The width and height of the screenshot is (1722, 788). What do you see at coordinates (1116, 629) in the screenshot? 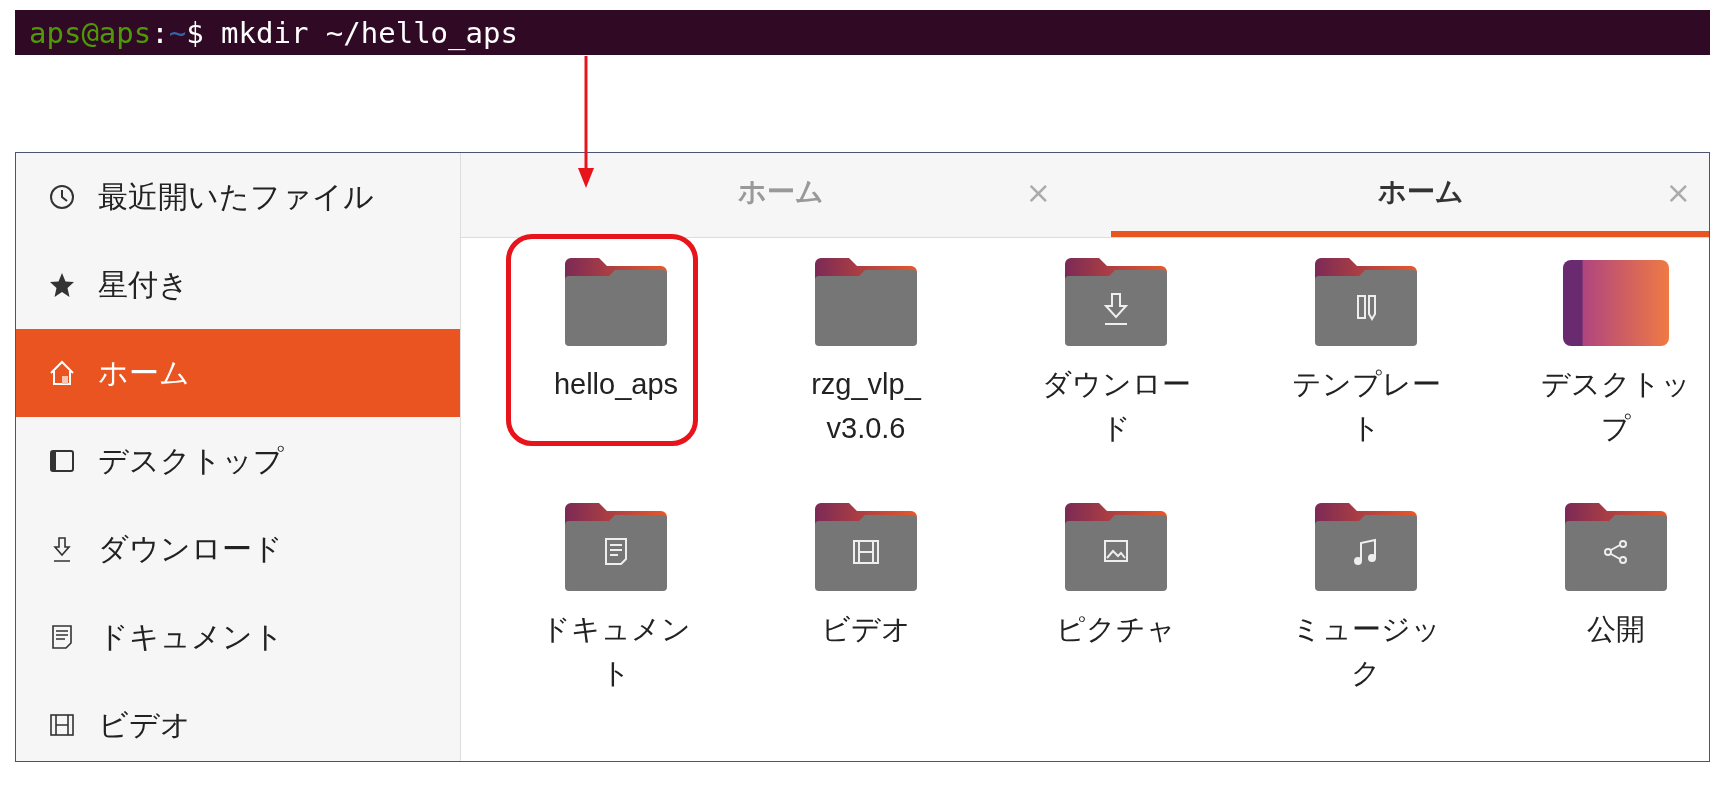
I see `file-name: ピクチャ` at bounding box center [1116, 629].